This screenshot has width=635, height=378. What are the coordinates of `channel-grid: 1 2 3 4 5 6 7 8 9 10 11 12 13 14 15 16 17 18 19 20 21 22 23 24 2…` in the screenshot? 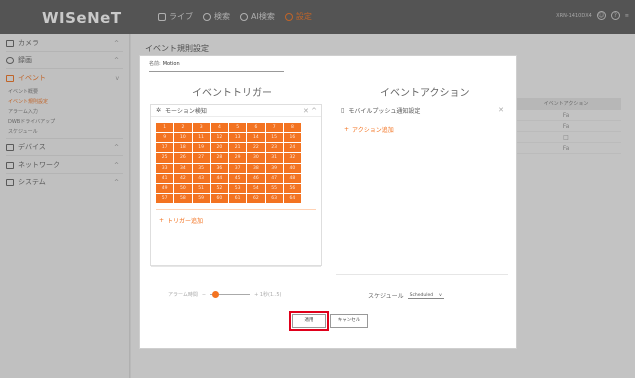 It's located at (228, 163).